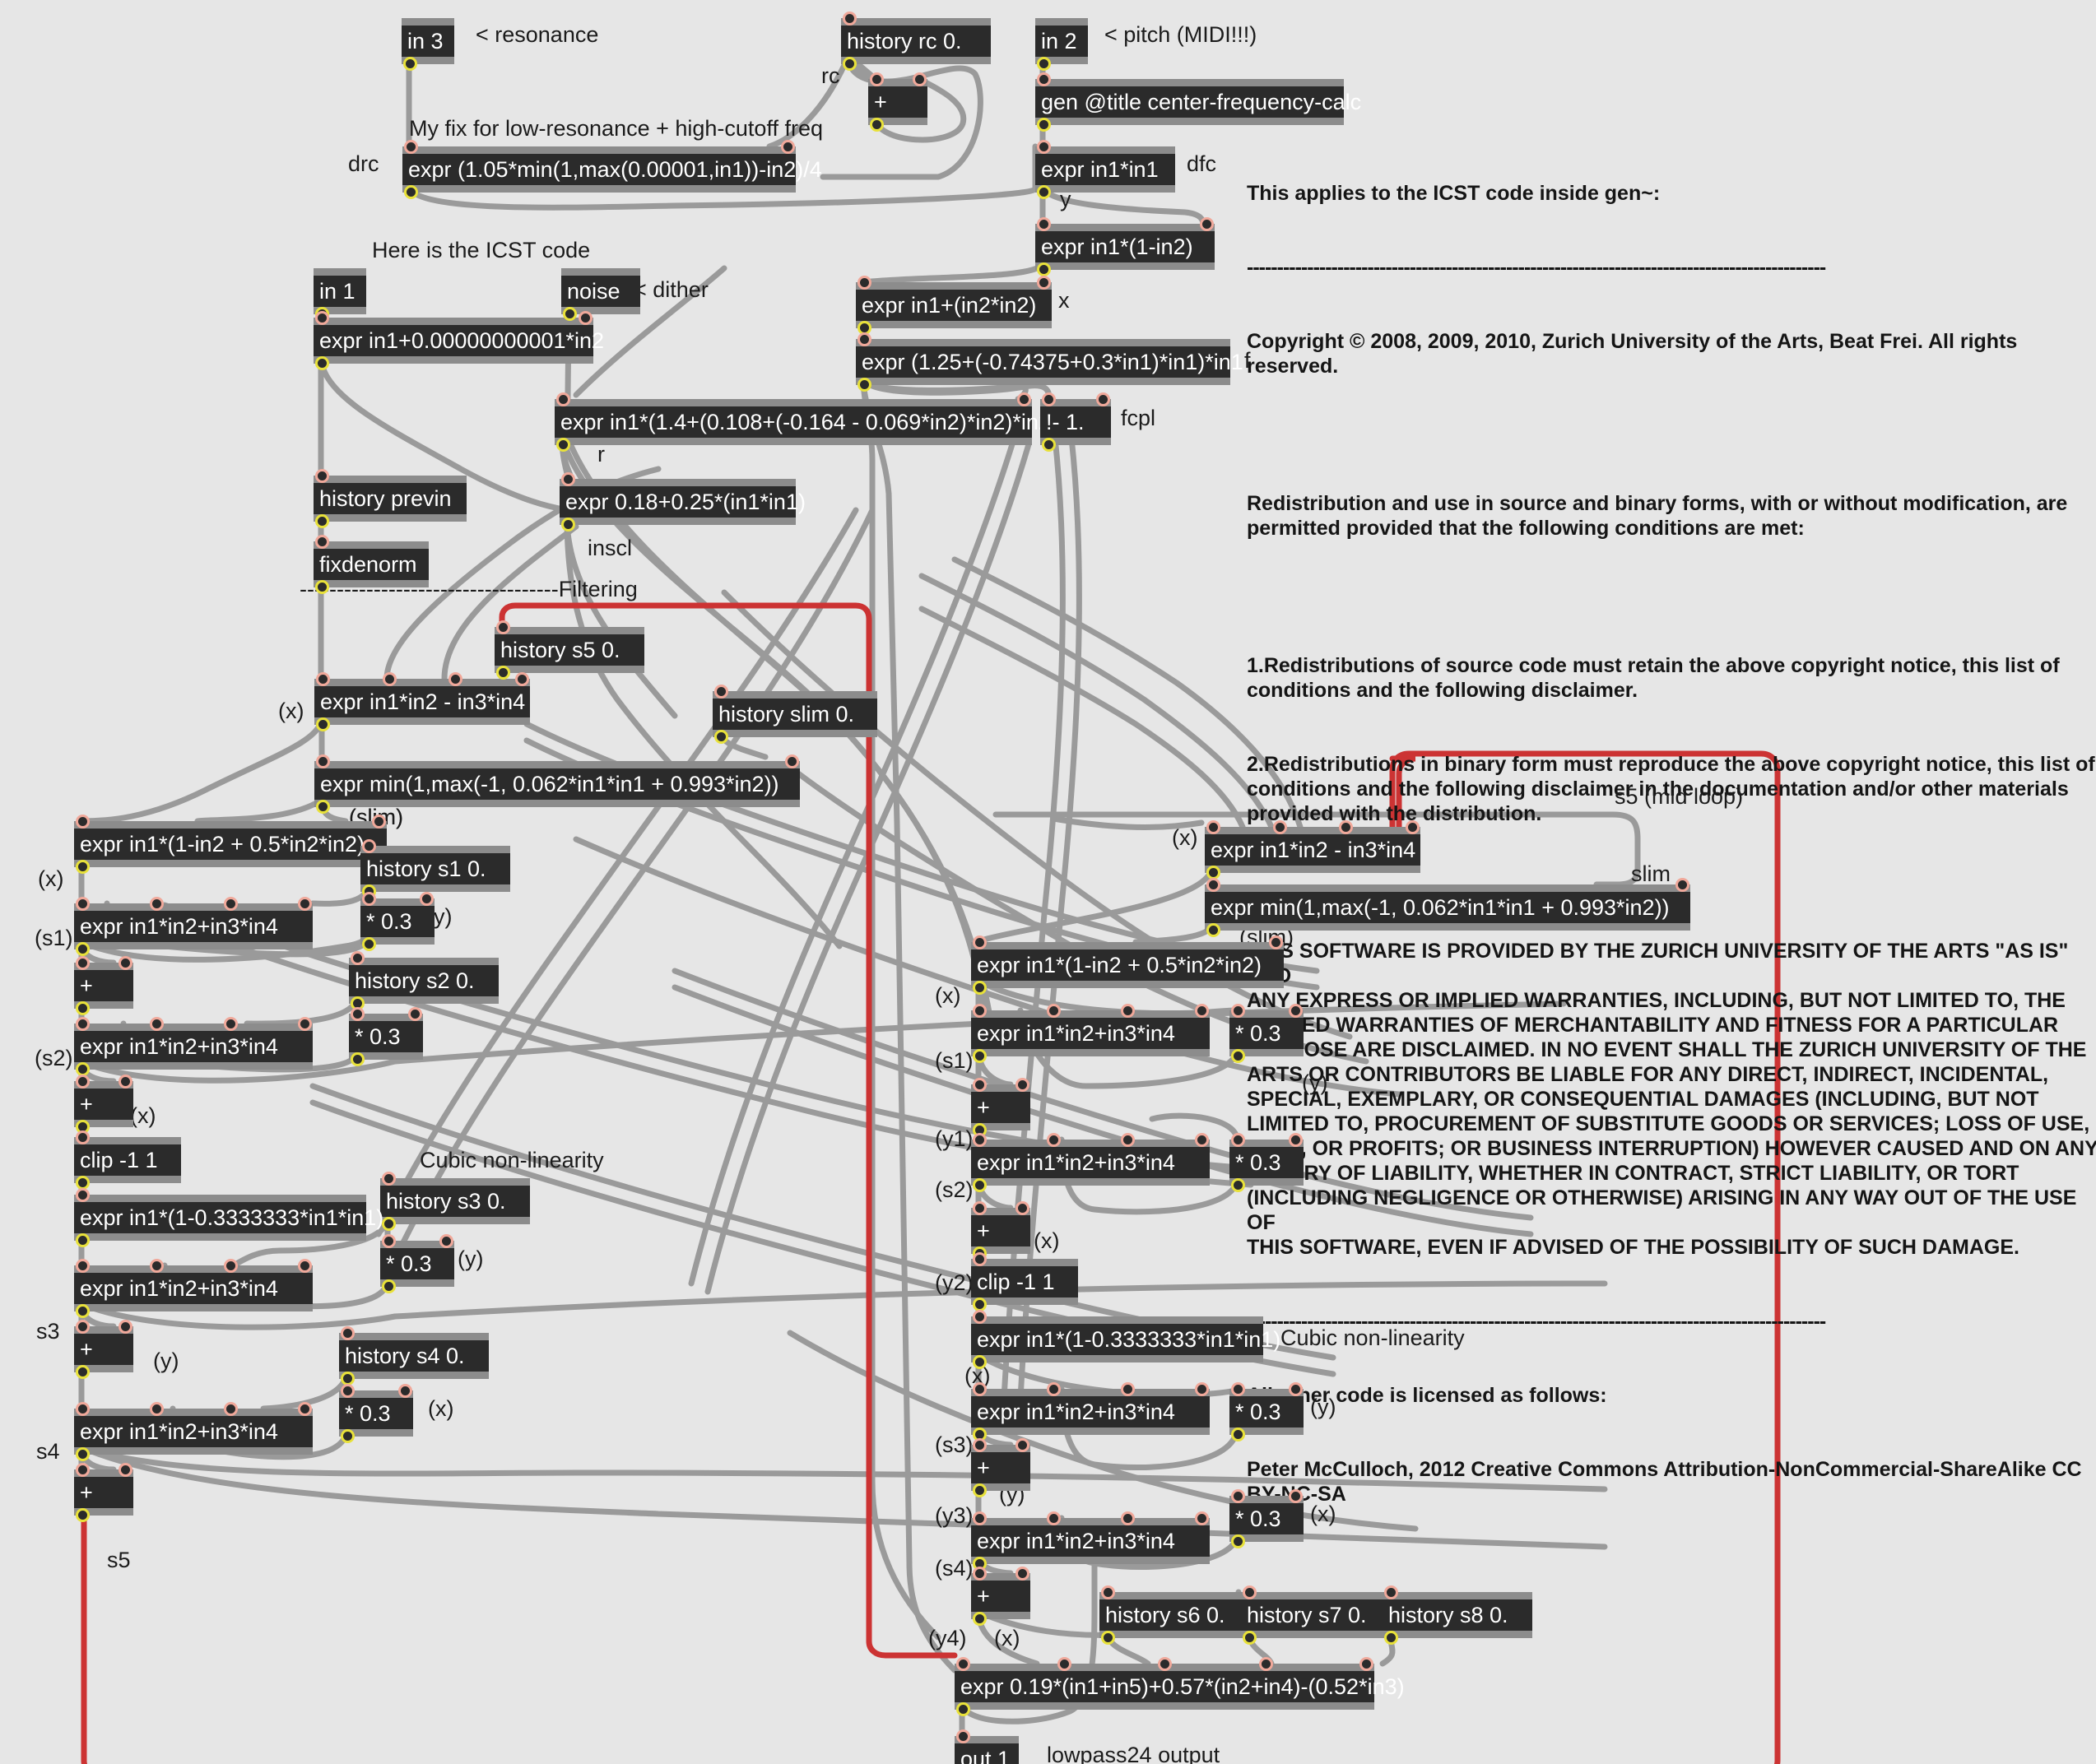  Describe the element at coordinates (1267, 1033) in the screenshot. I see `object-box-mul03_y_R: * 0.3` at that location.